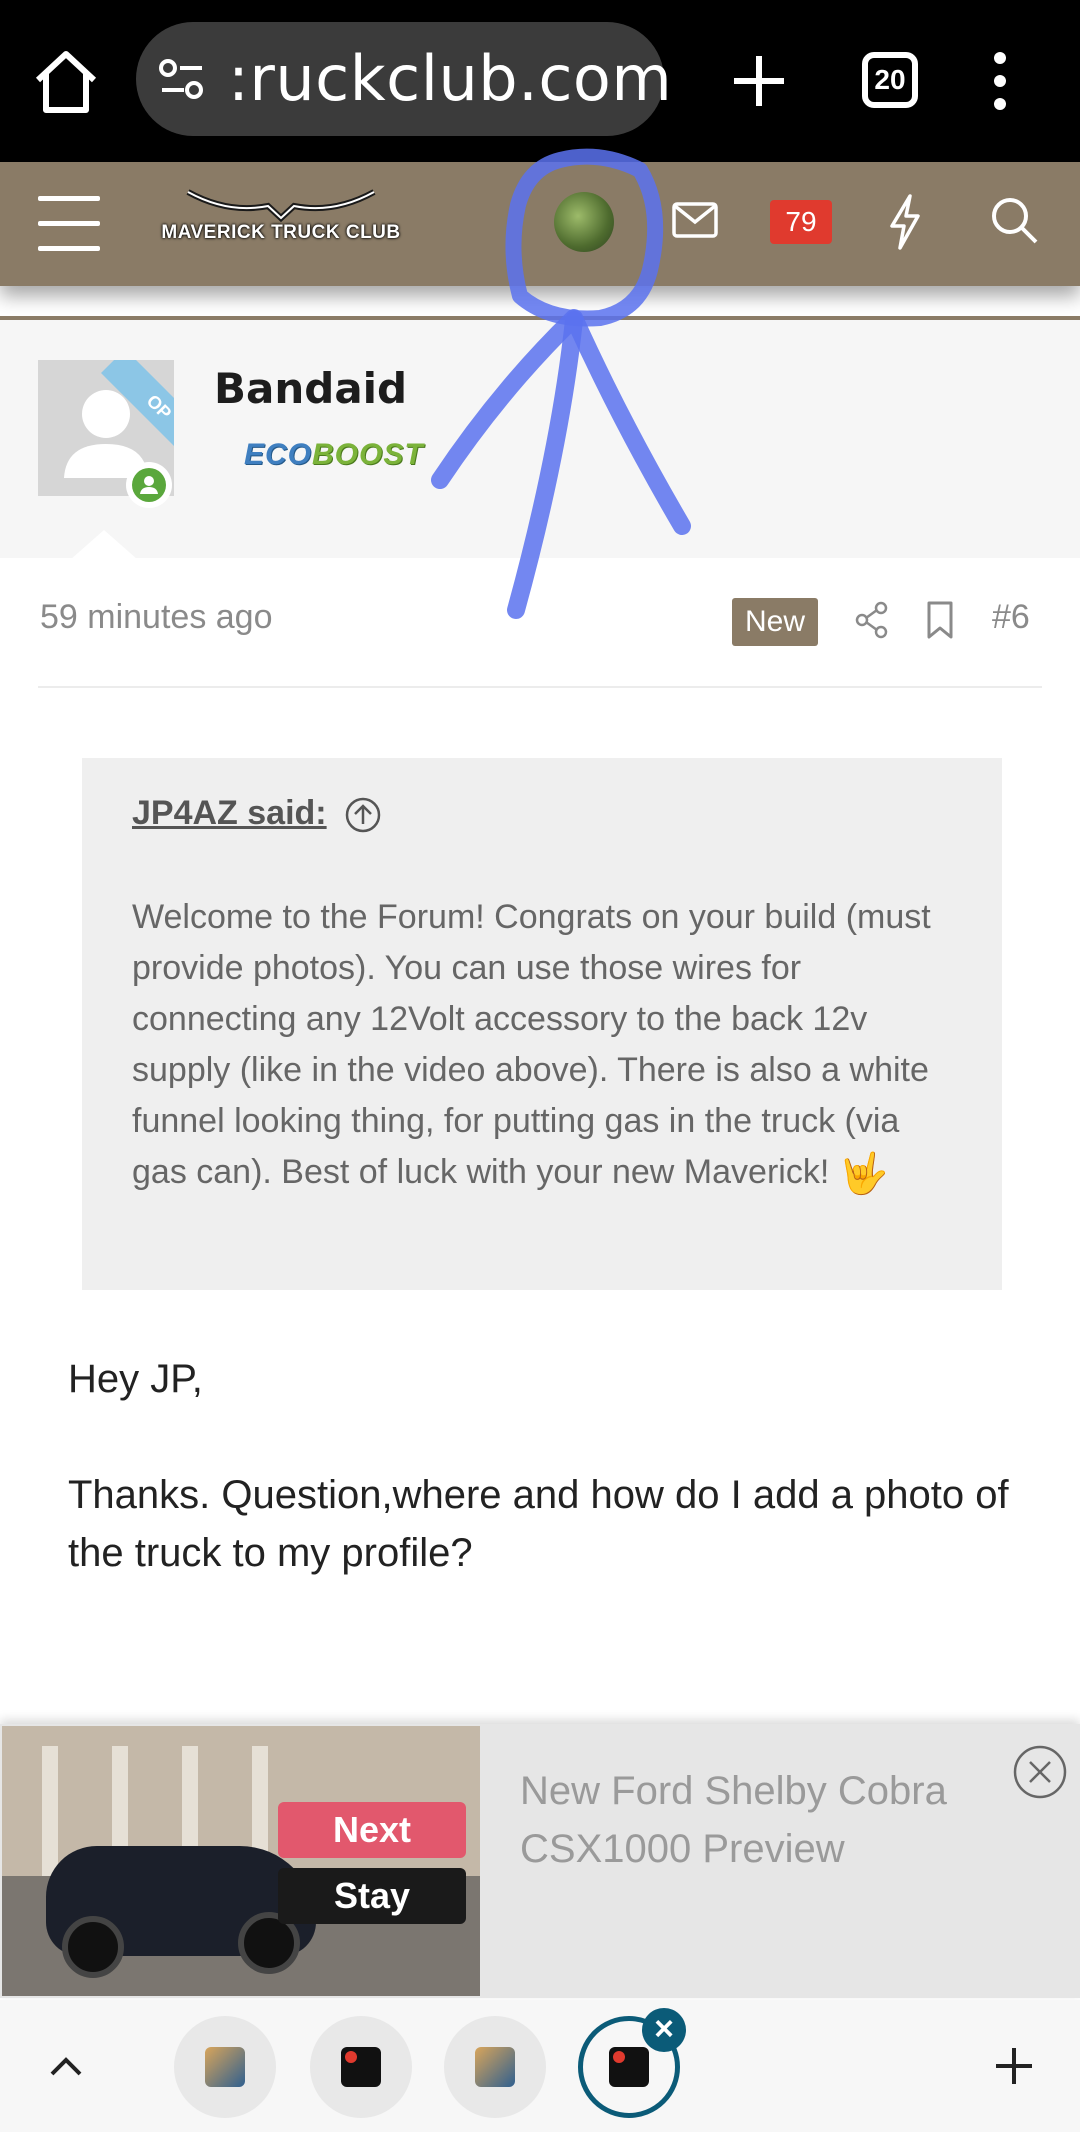 This screenshot has width=1080, height=2132. I want to click on ad-next-button: Next, so click(372, 1830).